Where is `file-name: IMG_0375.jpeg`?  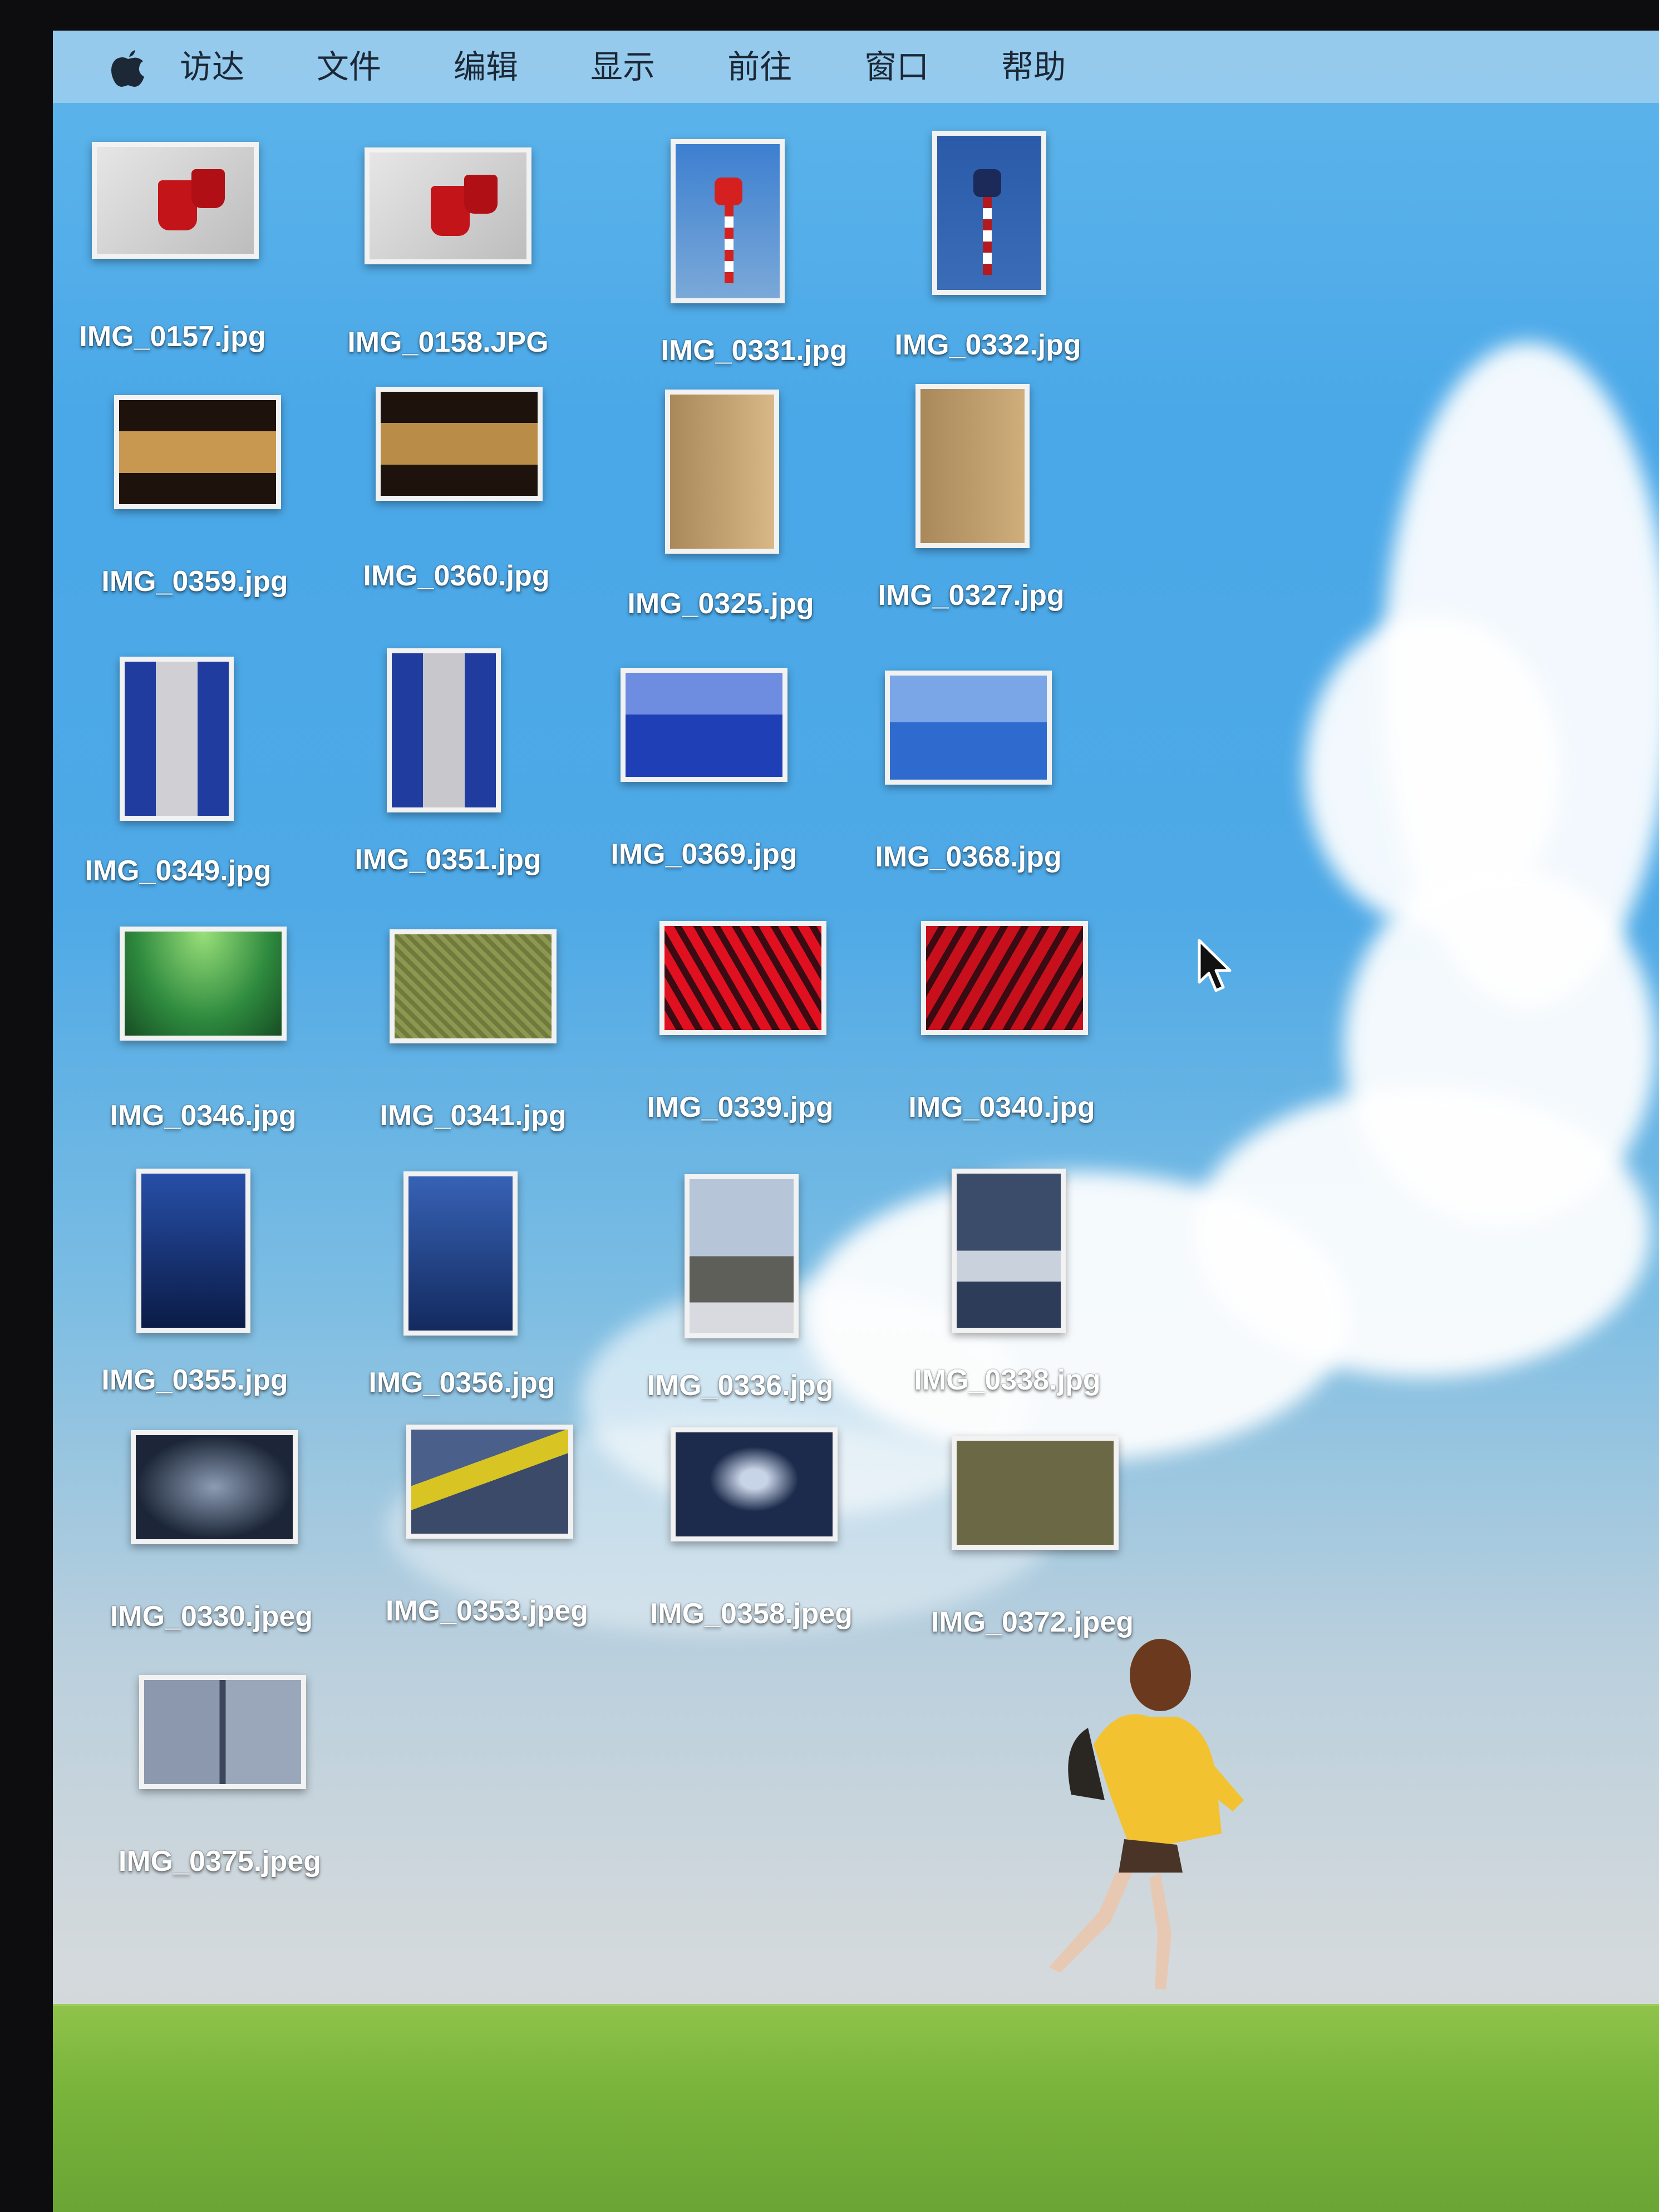 file-name: IMG_0375.jpeg is located at coordinates (220, 1861).